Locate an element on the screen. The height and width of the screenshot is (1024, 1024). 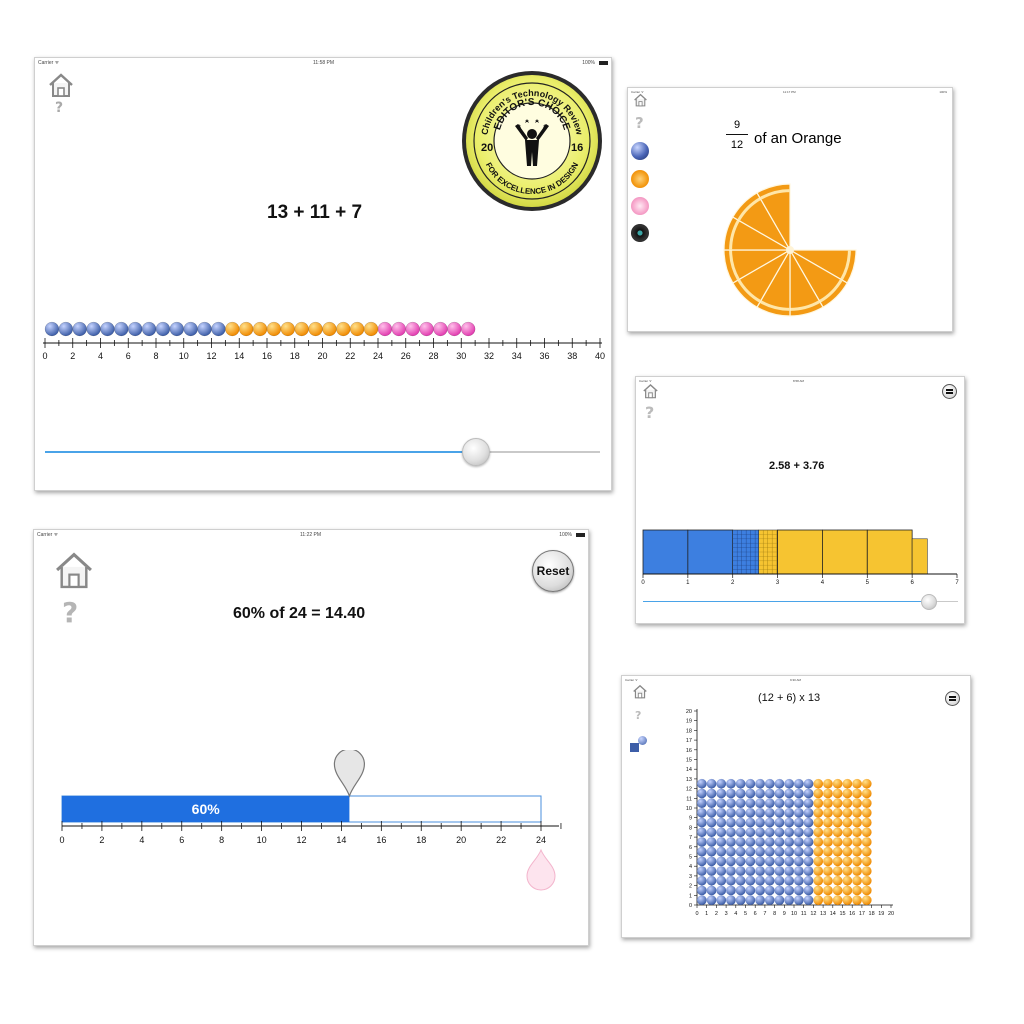
y-tick-label: 17 is located at coordinates (689, 741).